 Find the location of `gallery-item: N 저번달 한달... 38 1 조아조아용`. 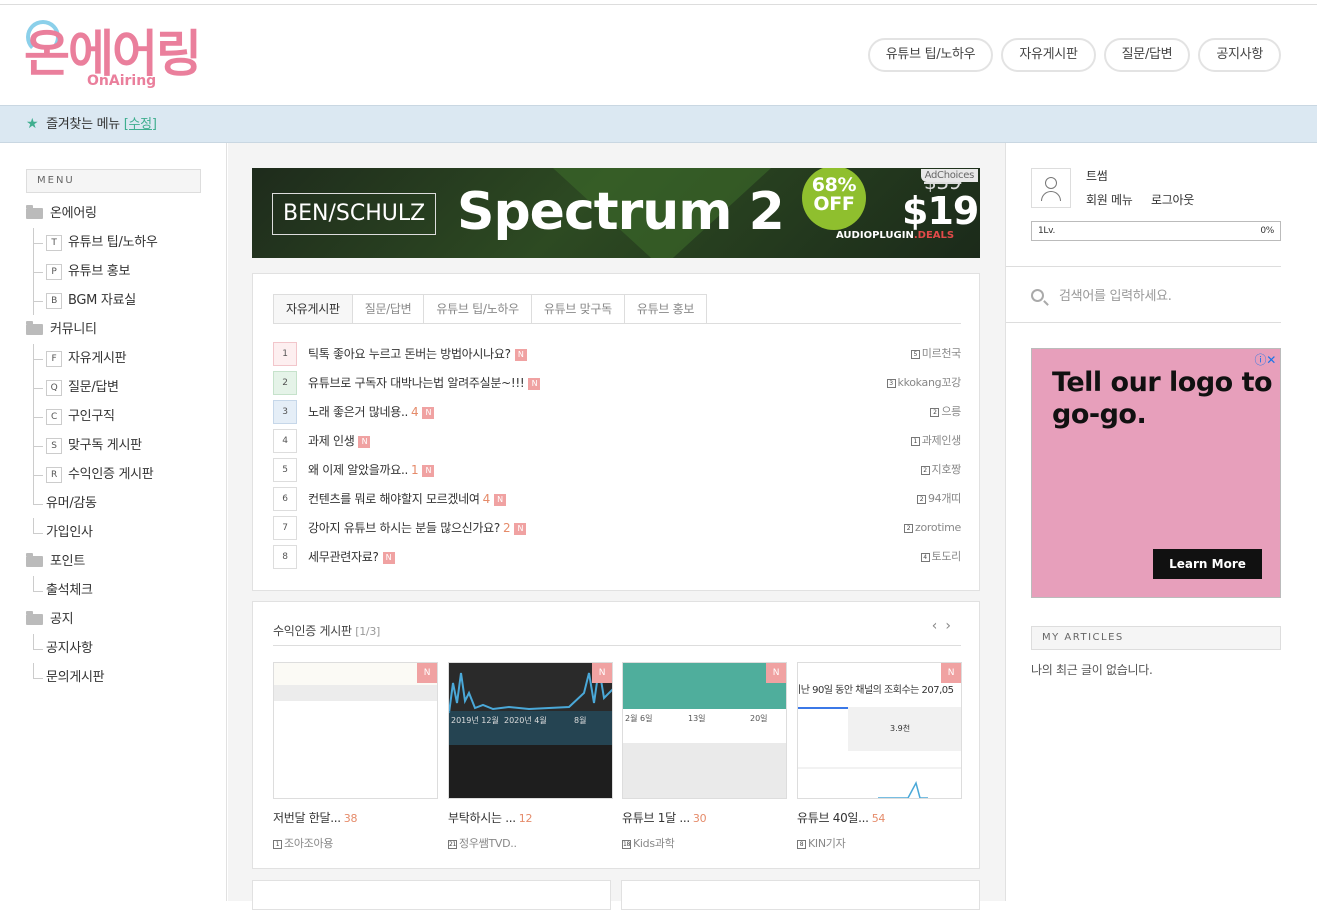

gallery-item: N 저번달 한달... 38 1 조아조아용 is located at coordinates (355, 756).